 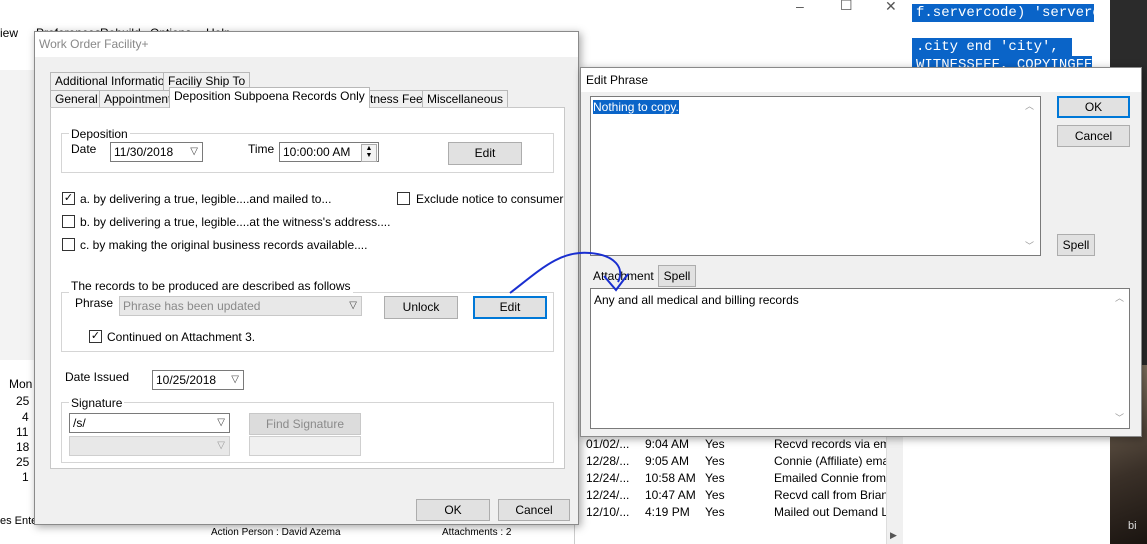 I want to click on annotation-arrow-icon, so click(x=569, y=272).